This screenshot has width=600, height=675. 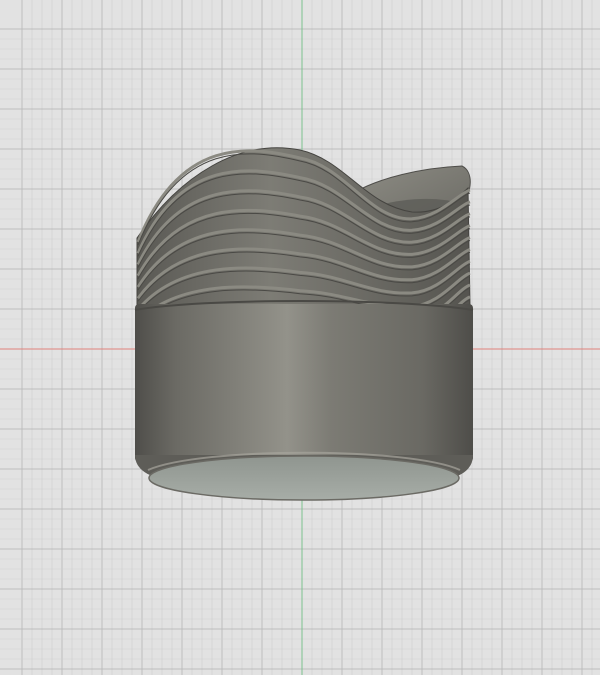 I want to click on base-face, so click(x=304, y=478).